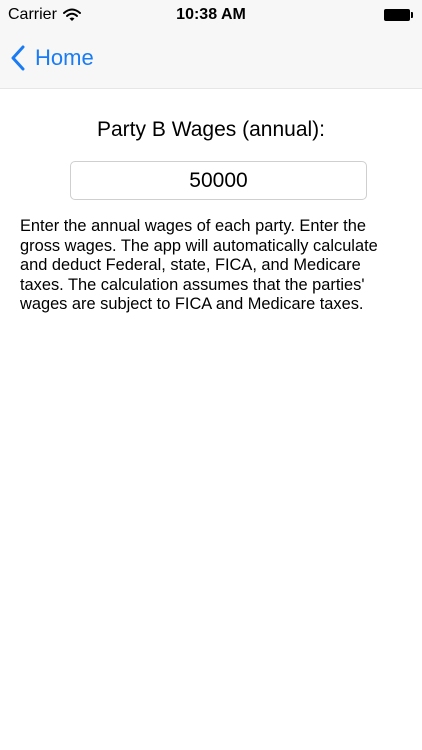  I want to click on field-title: Party B Wages (annual):, so click(211, 129).